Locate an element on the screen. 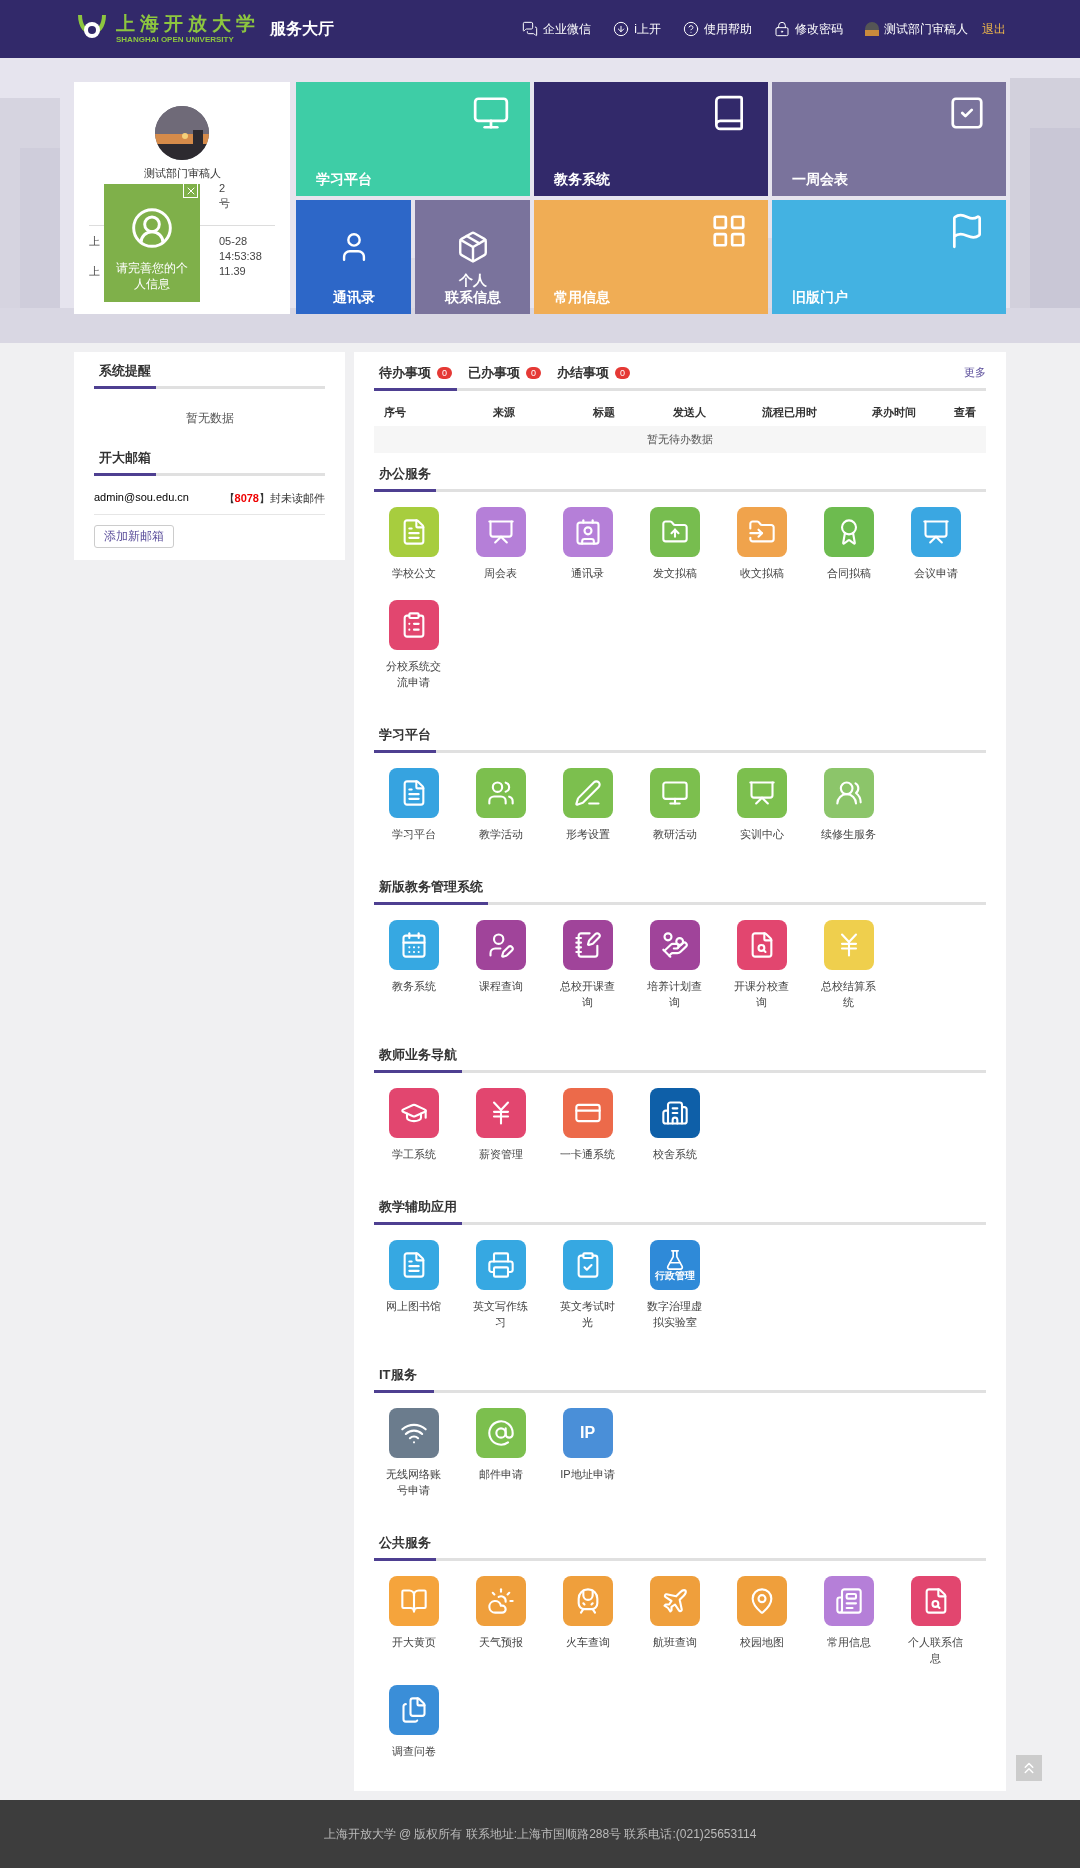 This screenshot has width=1080, height=1868. app-shortcut: 教研活动 is located at coordinates (674, 805).